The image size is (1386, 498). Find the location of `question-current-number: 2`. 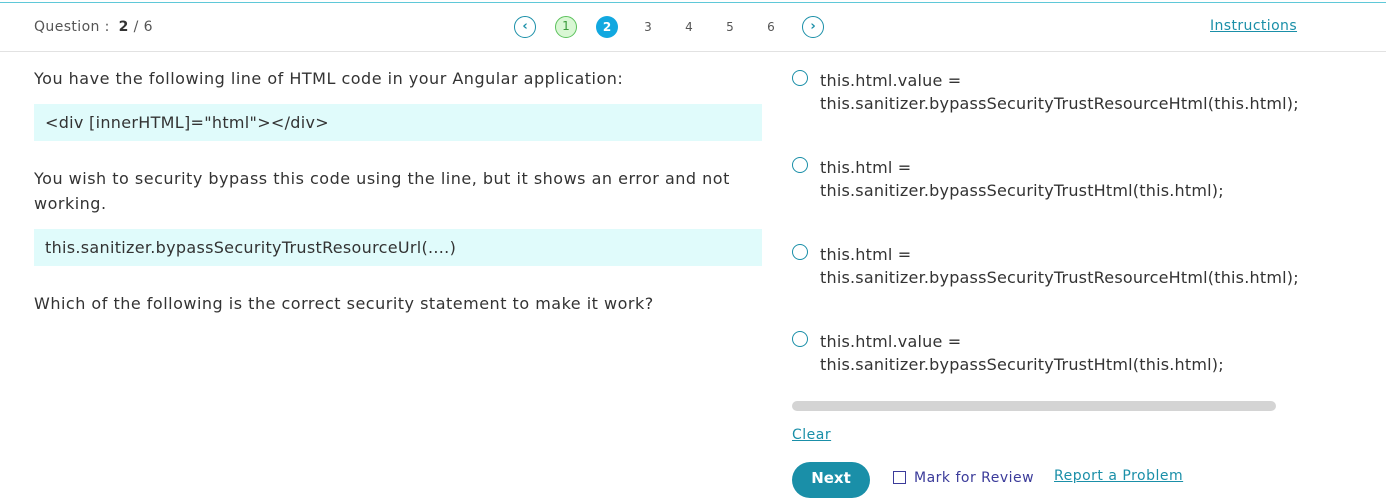

question-current-number: 2 is located at coordinates (123, 27).